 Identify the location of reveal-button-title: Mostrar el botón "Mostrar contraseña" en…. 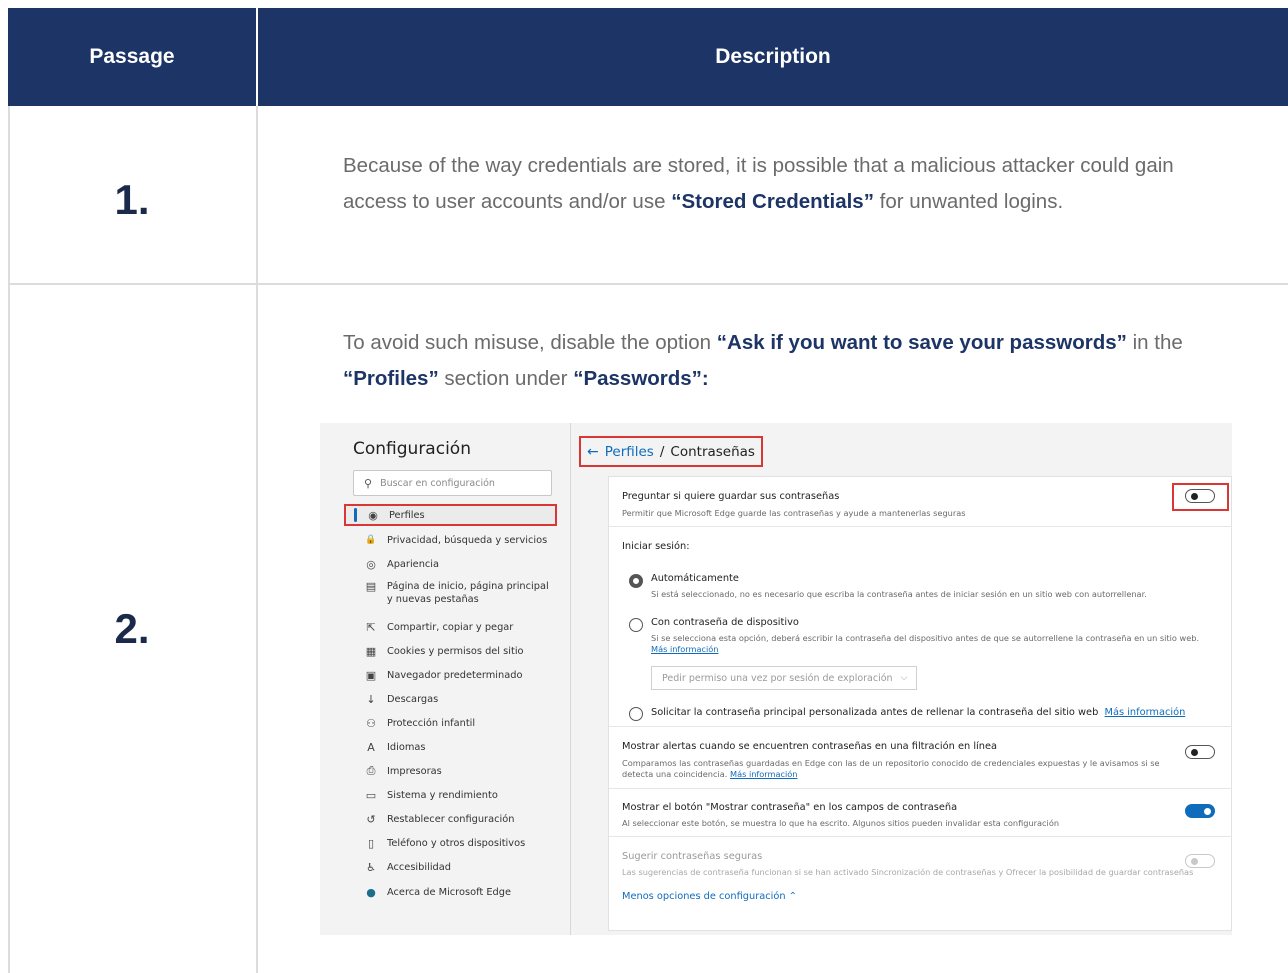
(790, 807).